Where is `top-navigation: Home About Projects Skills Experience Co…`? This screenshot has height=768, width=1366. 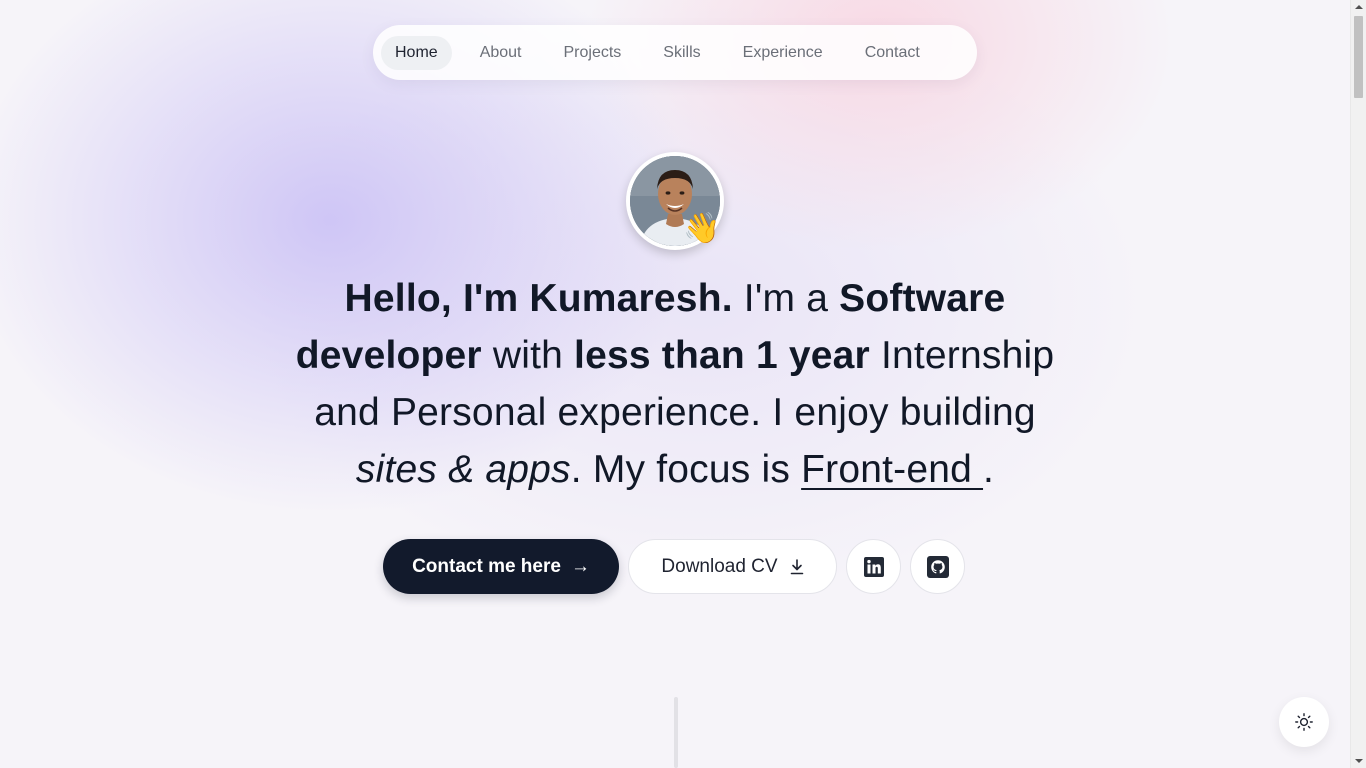 top-navigation: Home About Projects Skills Experience Co… is located at coordinates (675, 52).